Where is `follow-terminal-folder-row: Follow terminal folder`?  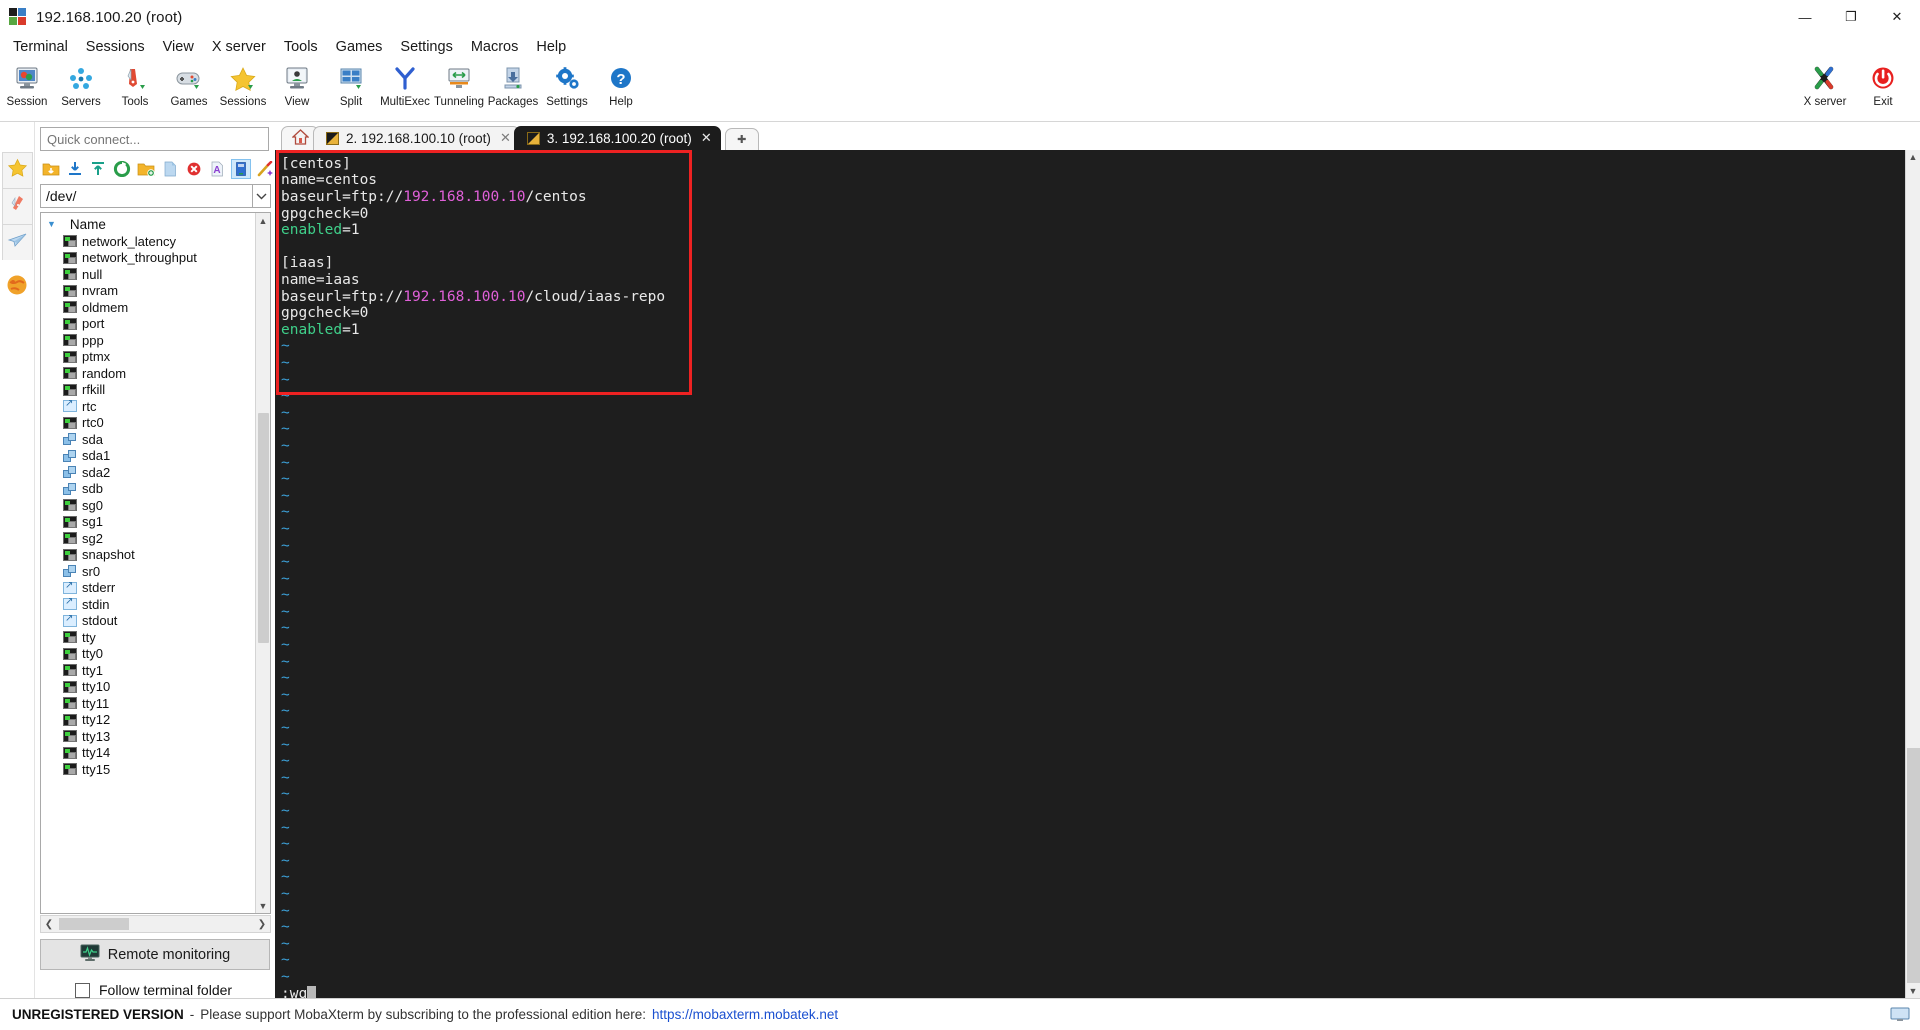 follow-terminal-folder-row: Follow terminal folder is located at coordinates (155, 984).